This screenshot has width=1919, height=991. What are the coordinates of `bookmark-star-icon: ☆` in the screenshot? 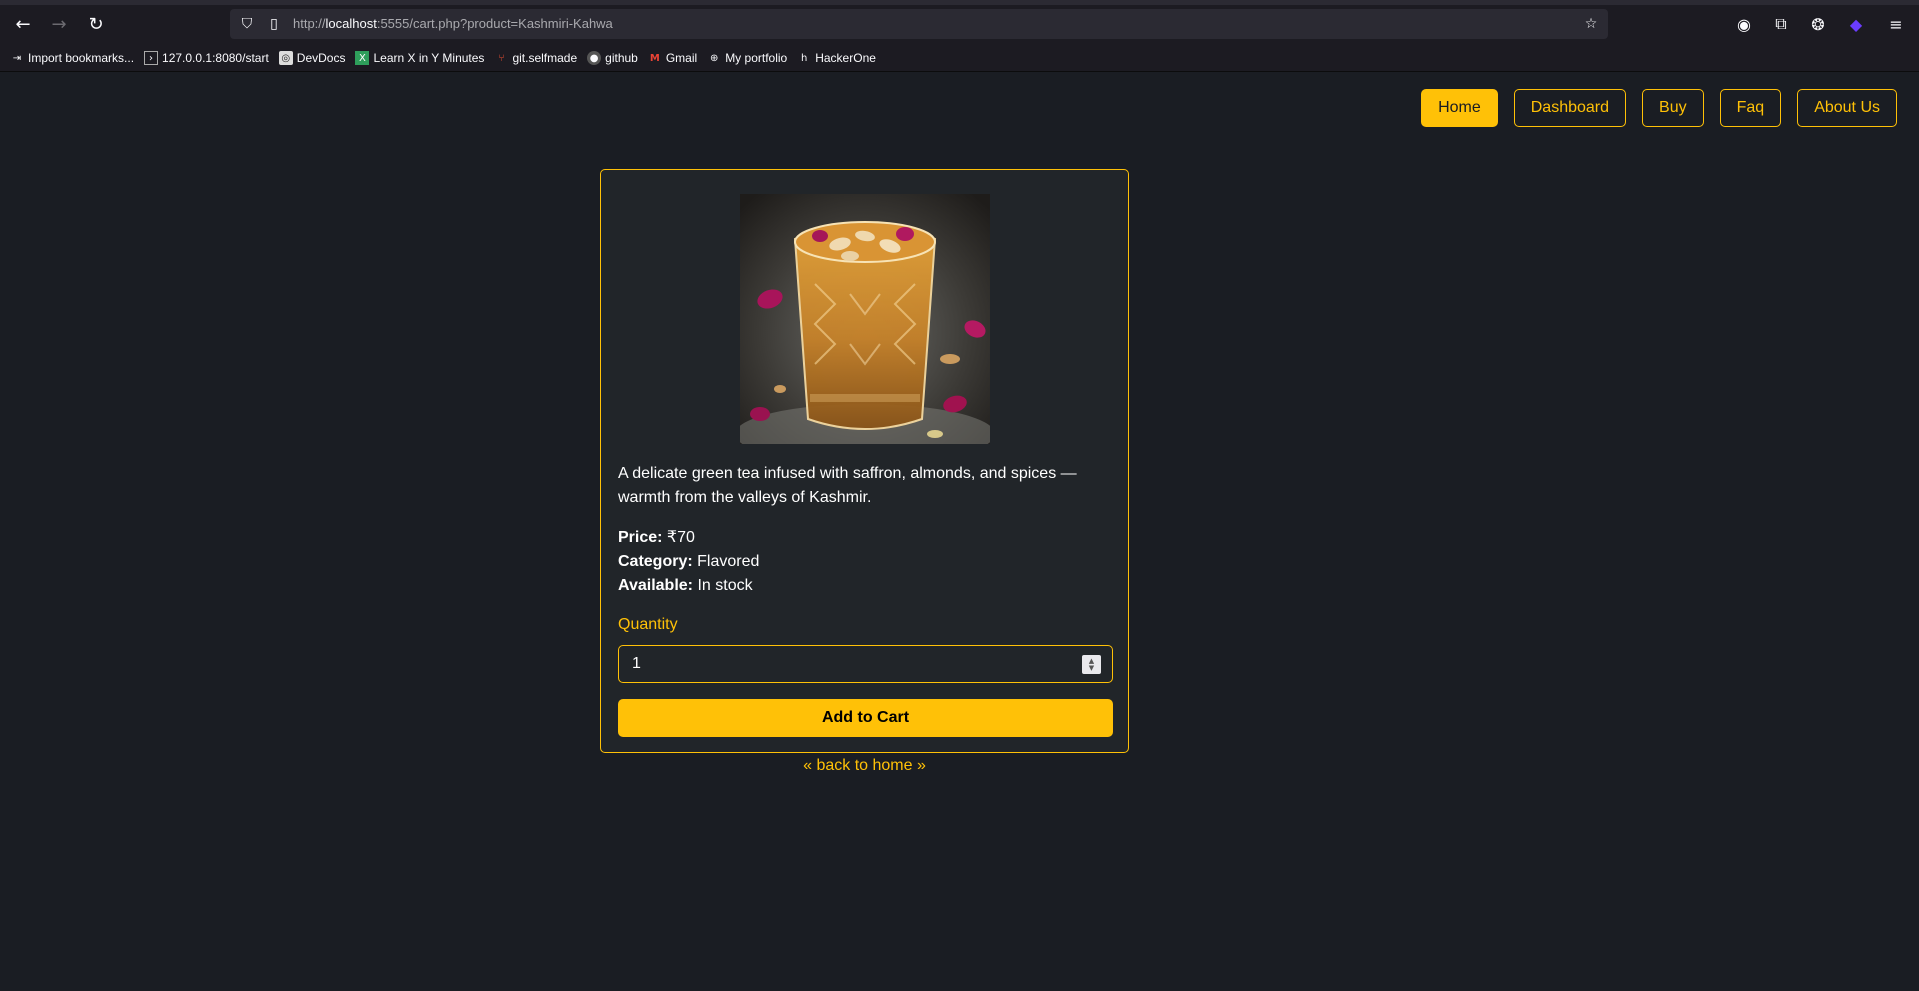 It's located at (1591, 24).